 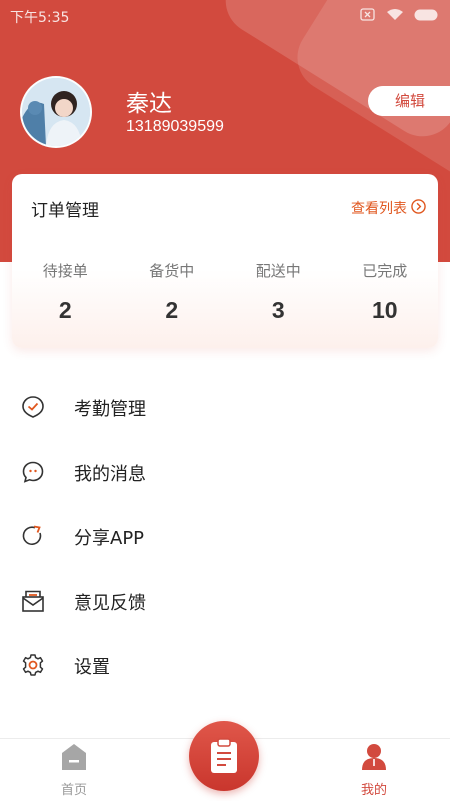 What do you see at coordinates (110, 409) in the screenshot?
I see `menu-label: 考勤管理` at bounding box center [110, 409].